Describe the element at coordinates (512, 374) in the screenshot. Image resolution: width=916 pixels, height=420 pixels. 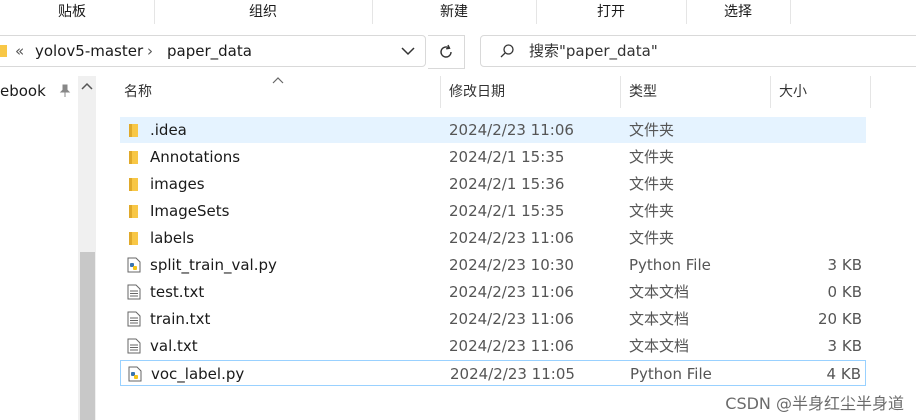
I see `file-date: 2024/2/23 11:05` at that location.